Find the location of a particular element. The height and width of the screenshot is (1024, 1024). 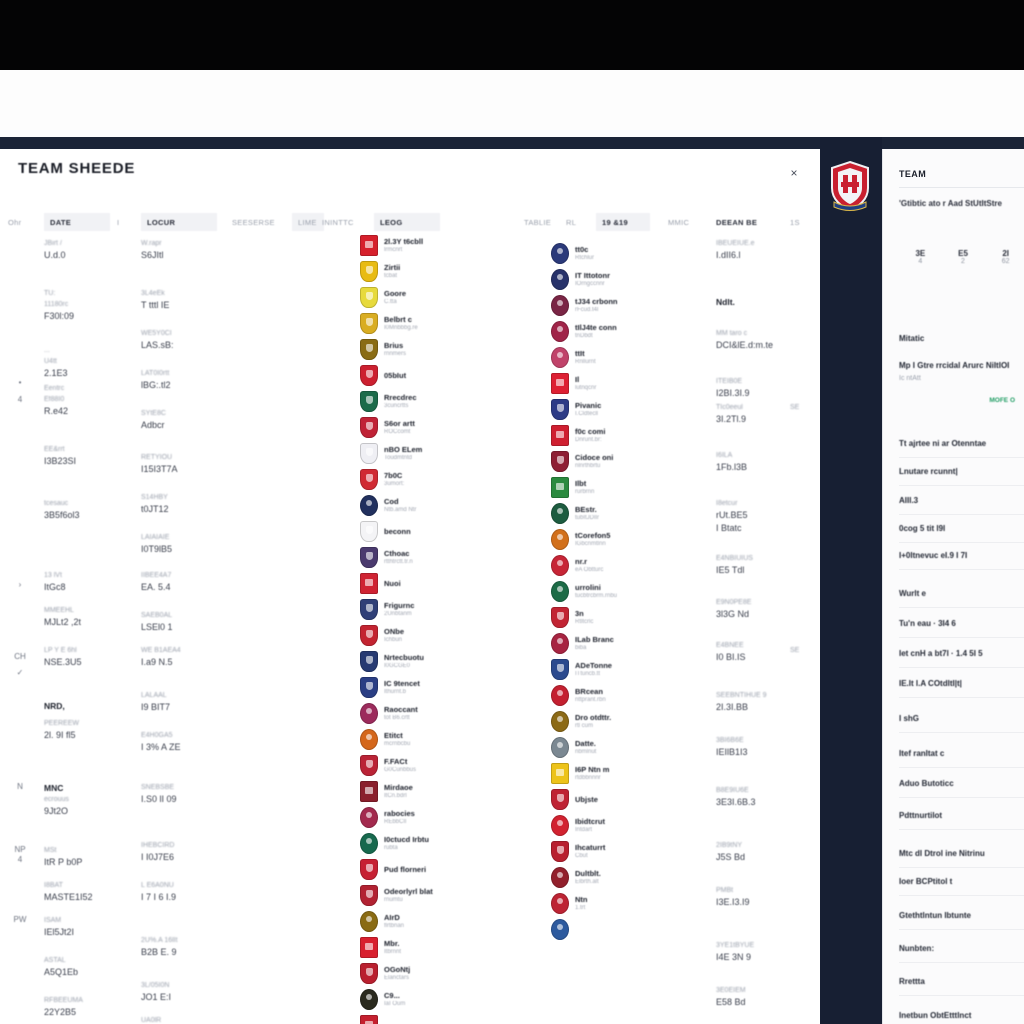

list-item: Nrtecbuotu I0GCGE0 is located at coordinates (396, 661).